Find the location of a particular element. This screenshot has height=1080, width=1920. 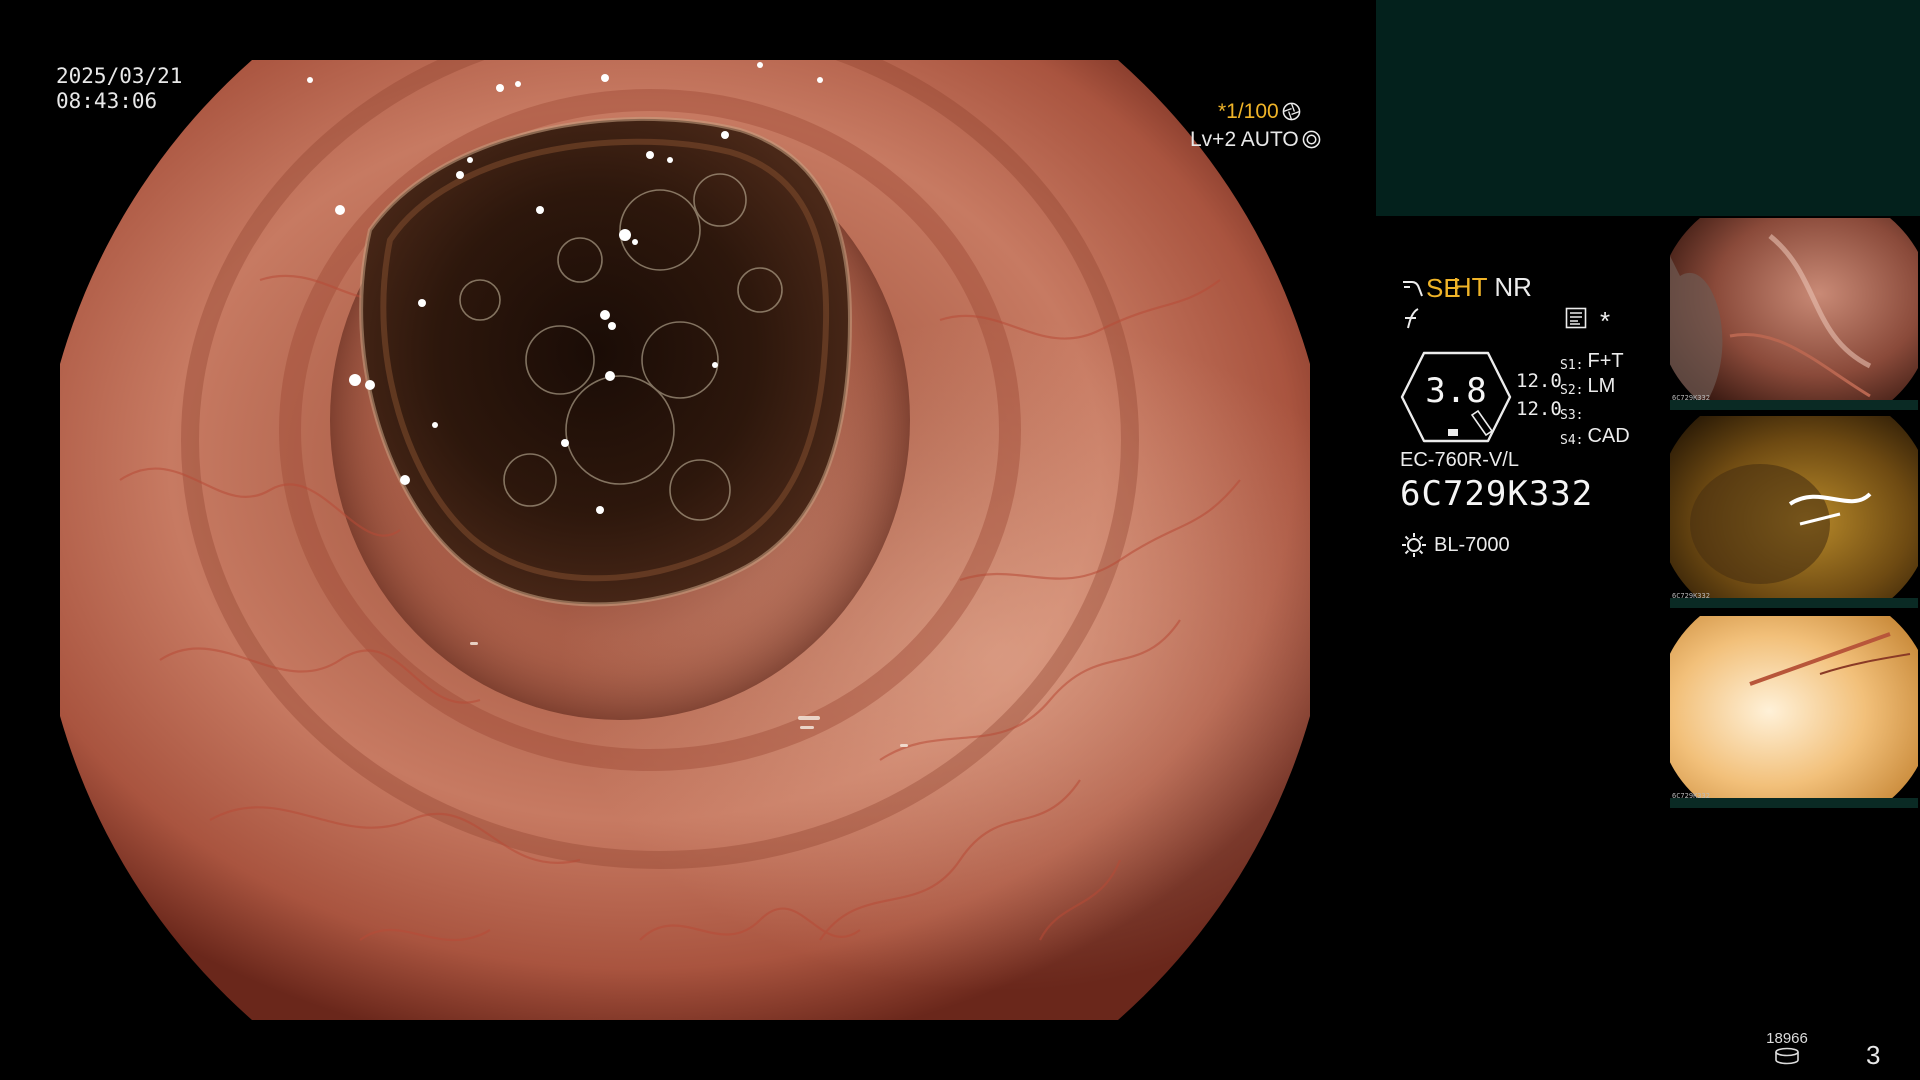

light-source-label: BL-7000 is located at coordinates (1472, 544).